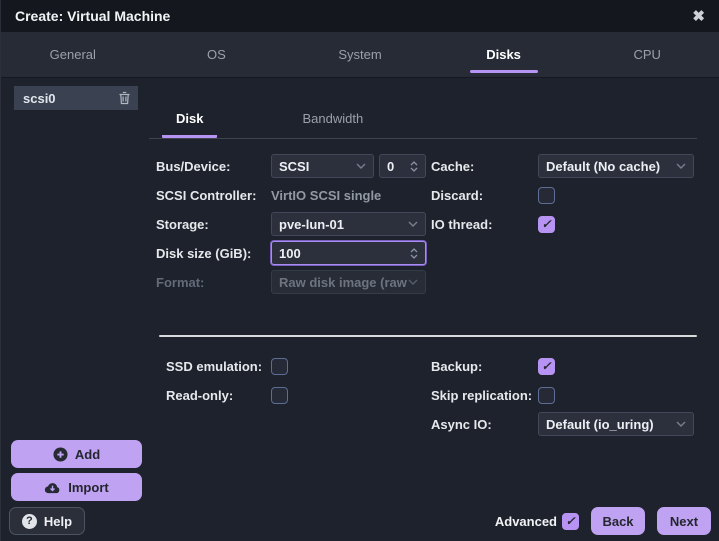 The width and height of the screenshot is (719, 541). Describe the element at coordinates (29, 521) in the screenshot. I see `question-circle-icon: ?` at that location.